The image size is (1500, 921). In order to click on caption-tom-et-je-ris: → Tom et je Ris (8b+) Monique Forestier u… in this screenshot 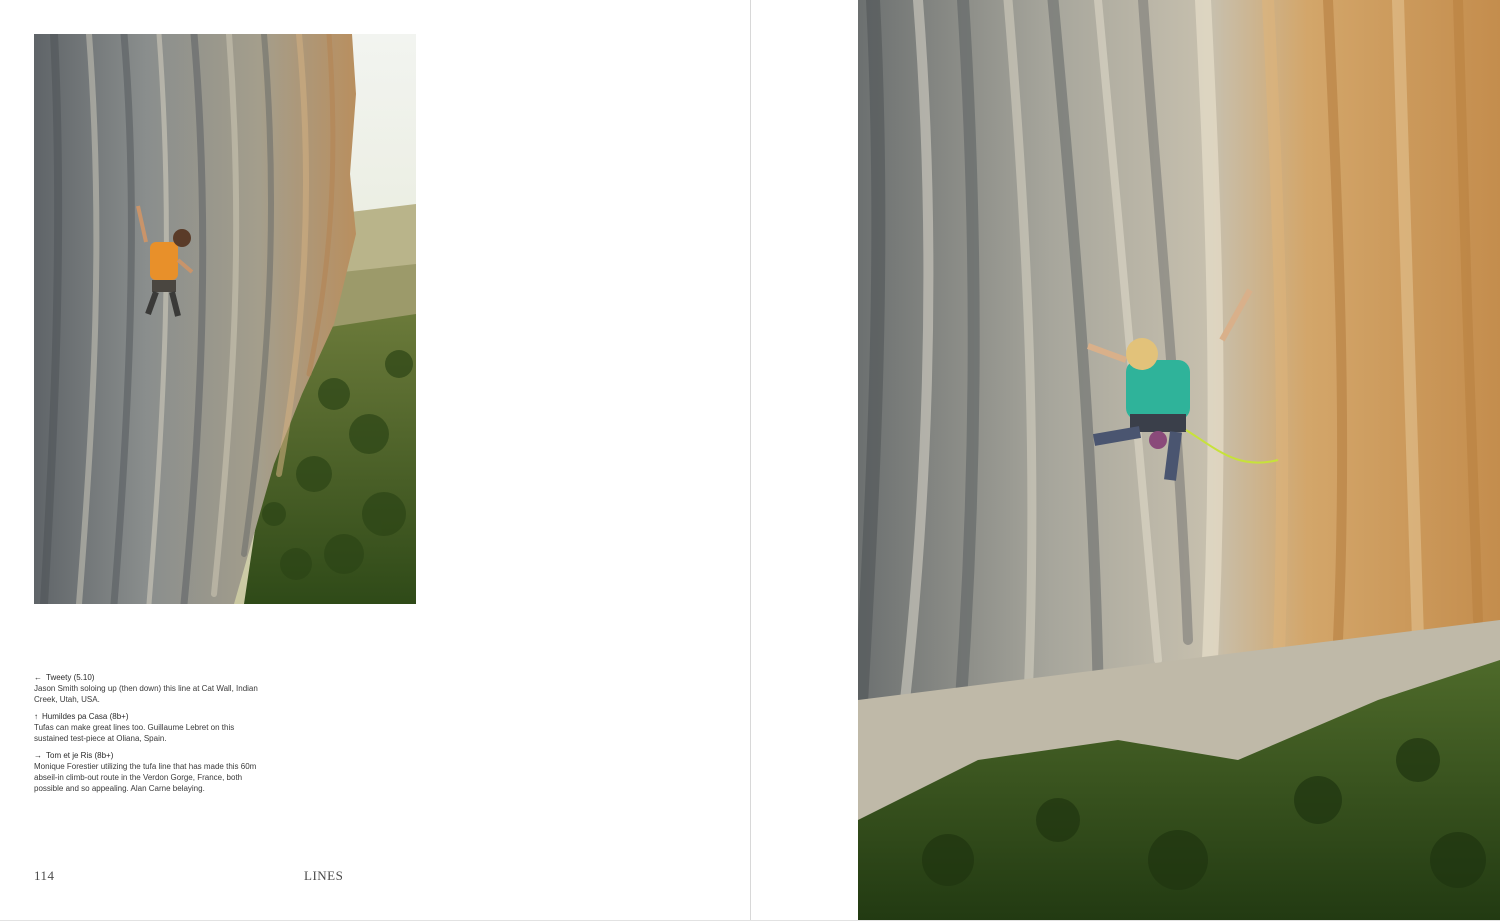, I will do `click(149, 772)`.